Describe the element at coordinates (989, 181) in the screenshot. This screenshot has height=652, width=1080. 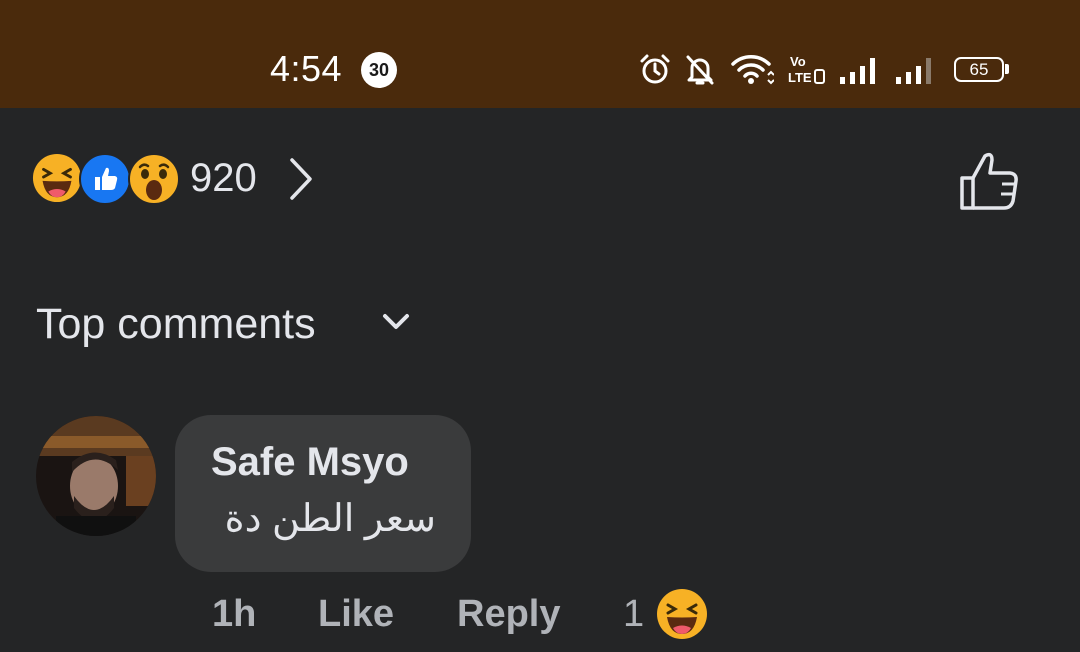
I see `like-button-icon` at that location.